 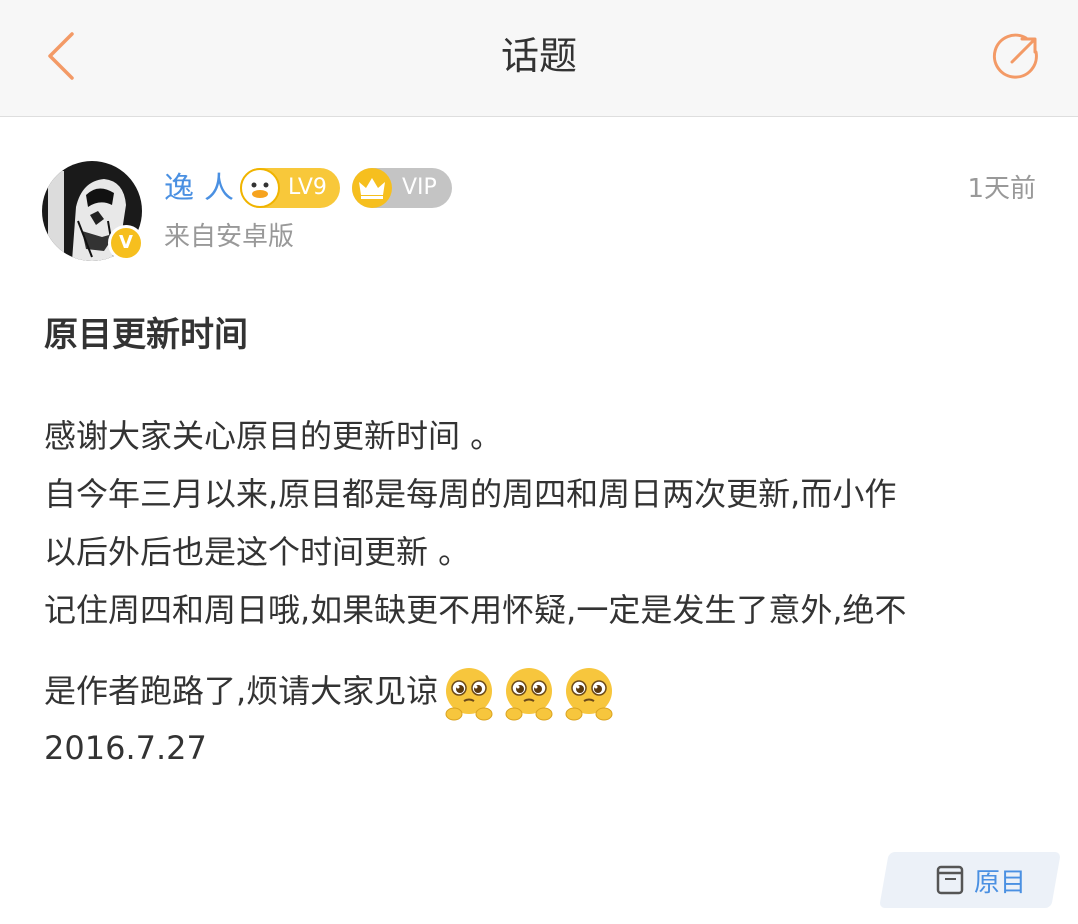 I want to click on author-avatar-button: V, so click(x=93, y=211).